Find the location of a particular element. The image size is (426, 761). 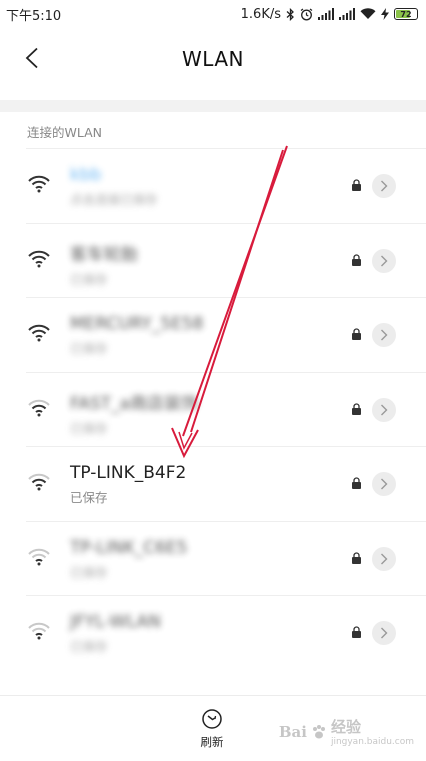

wifi-name: TP-LINK_B4F2 is located at coordinates (128, 473).